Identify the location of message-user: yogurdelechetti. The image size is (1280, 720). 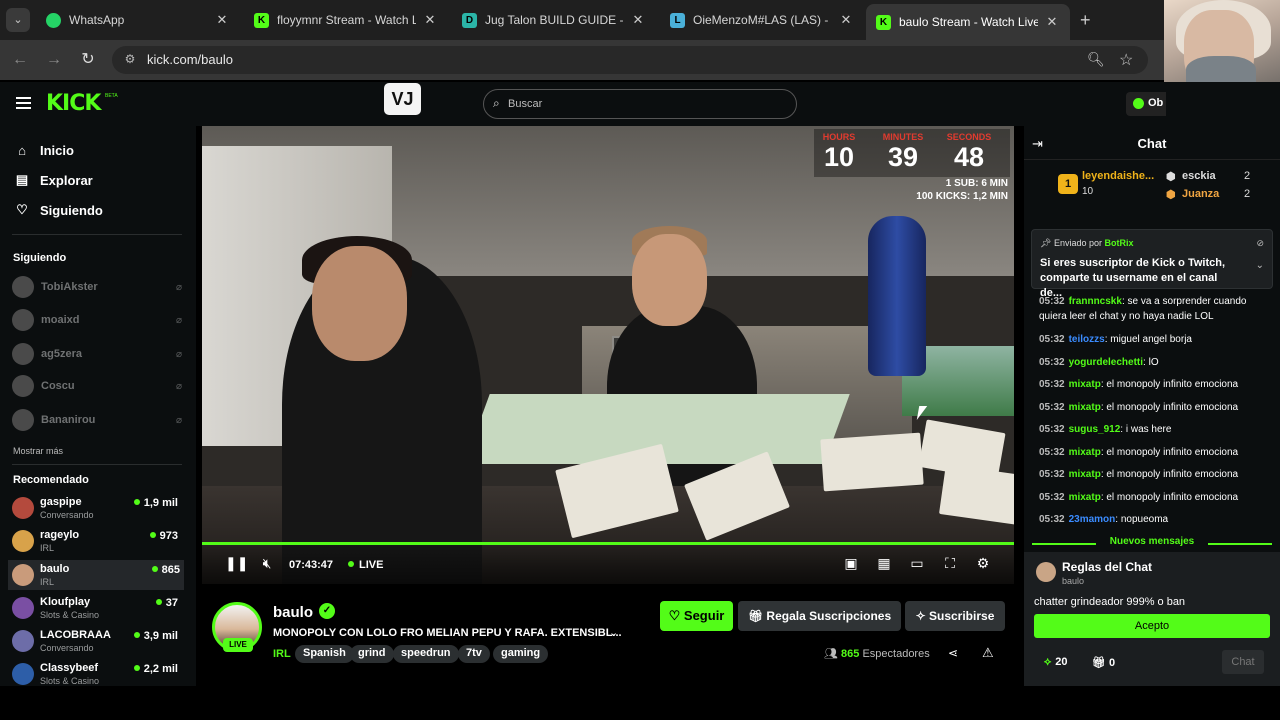
(1106, 362).